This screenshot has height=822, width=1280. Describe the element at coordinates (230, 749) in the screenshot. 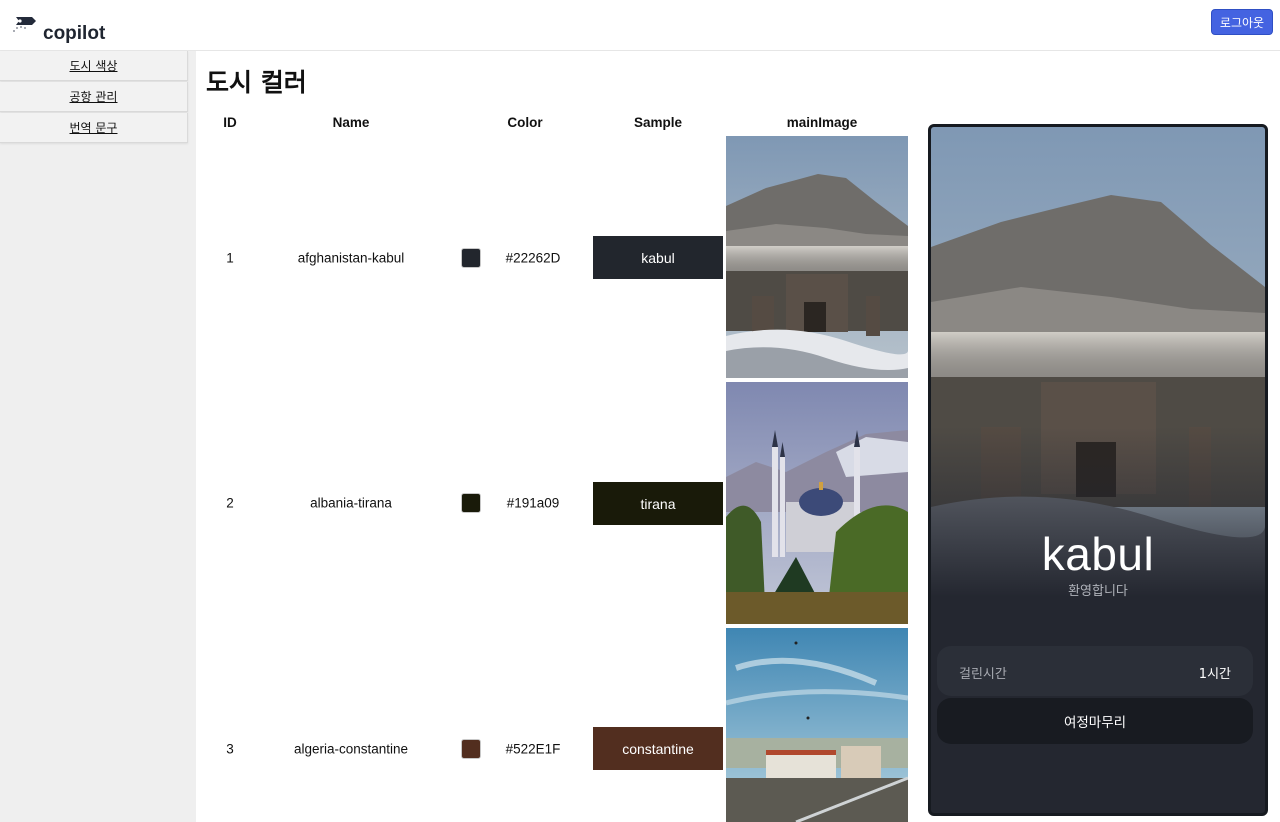

I see `row-id: 3` at that location.